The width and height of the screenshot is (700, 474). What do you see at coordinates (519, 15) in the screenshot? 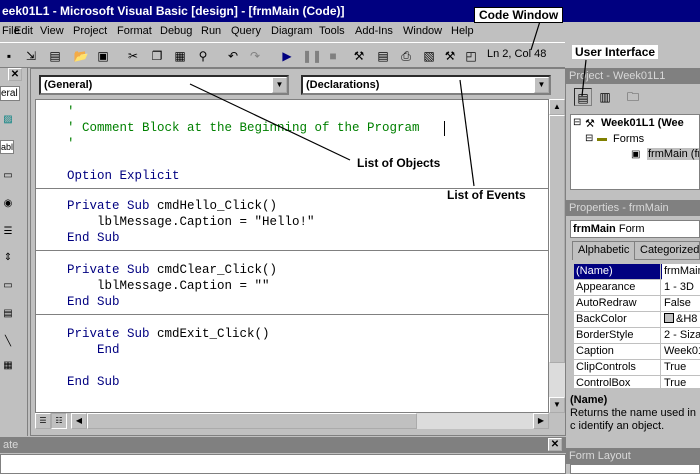
I see `annotation-code-window: Code Window` at bounding box center [519, 15].